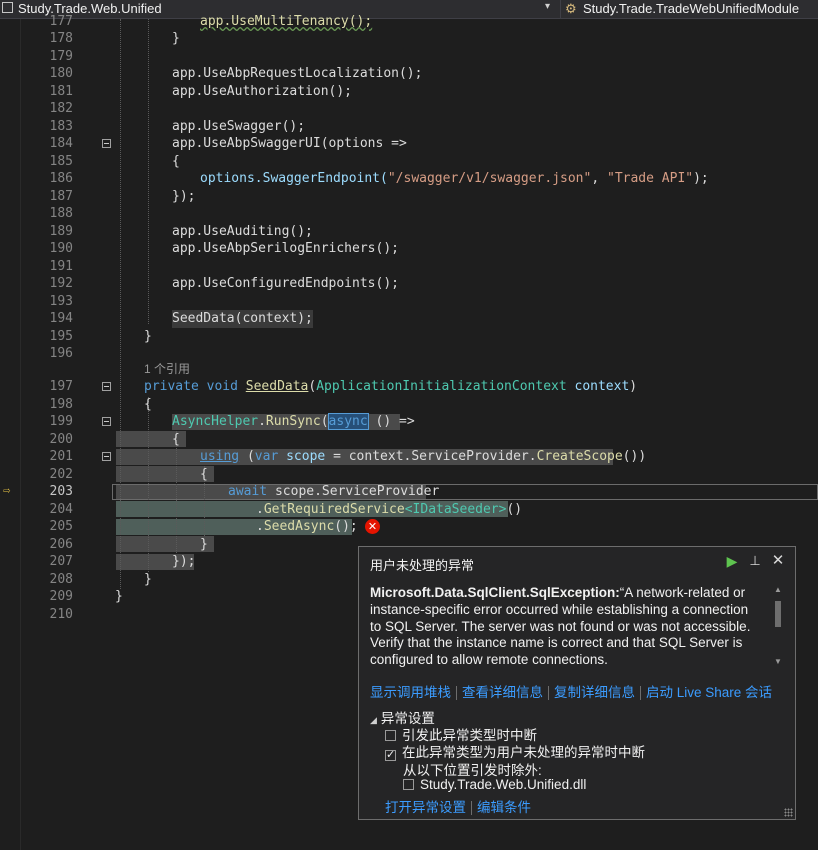  What do you see at coordinates (409, 405) in the screenshot?
I see `code-line: 198 {` at bounding box center [409, 405].